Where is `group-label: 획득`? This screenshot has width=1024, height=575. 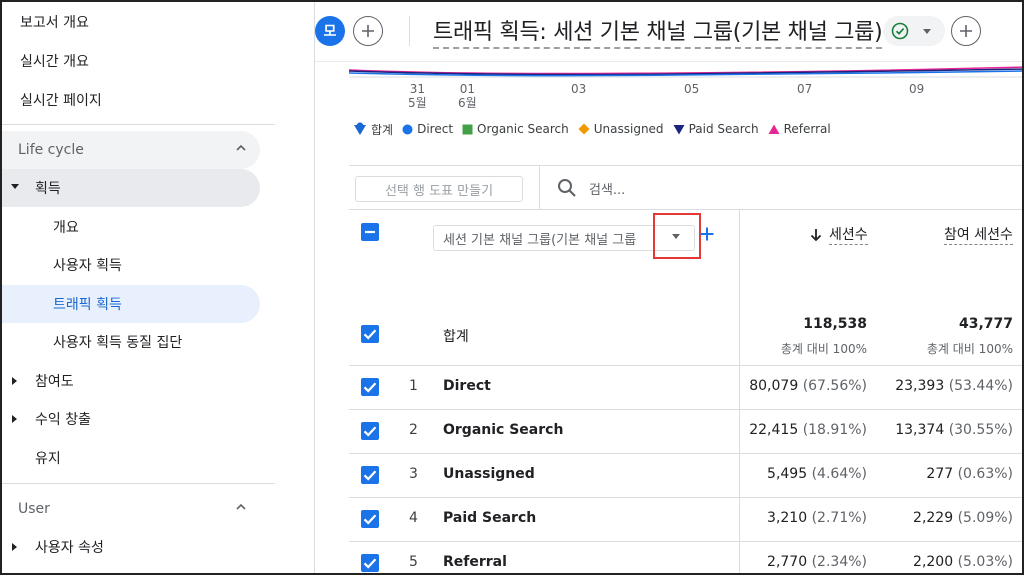 group-label: 획득 is located at coordinates (48, 189).